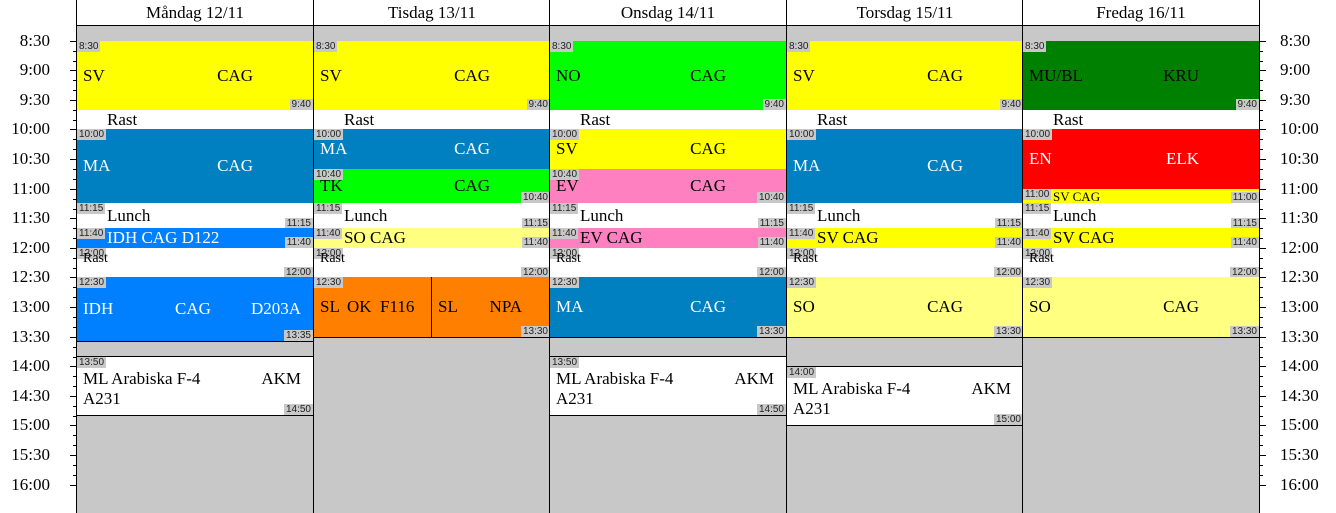 This screenshot has width=1336, height=513. Describe the element at coordinates (432, 307) in the screenshot. I see `lesson-block: 12:30 13:30 SL OK F116 SL NPA` at that location.